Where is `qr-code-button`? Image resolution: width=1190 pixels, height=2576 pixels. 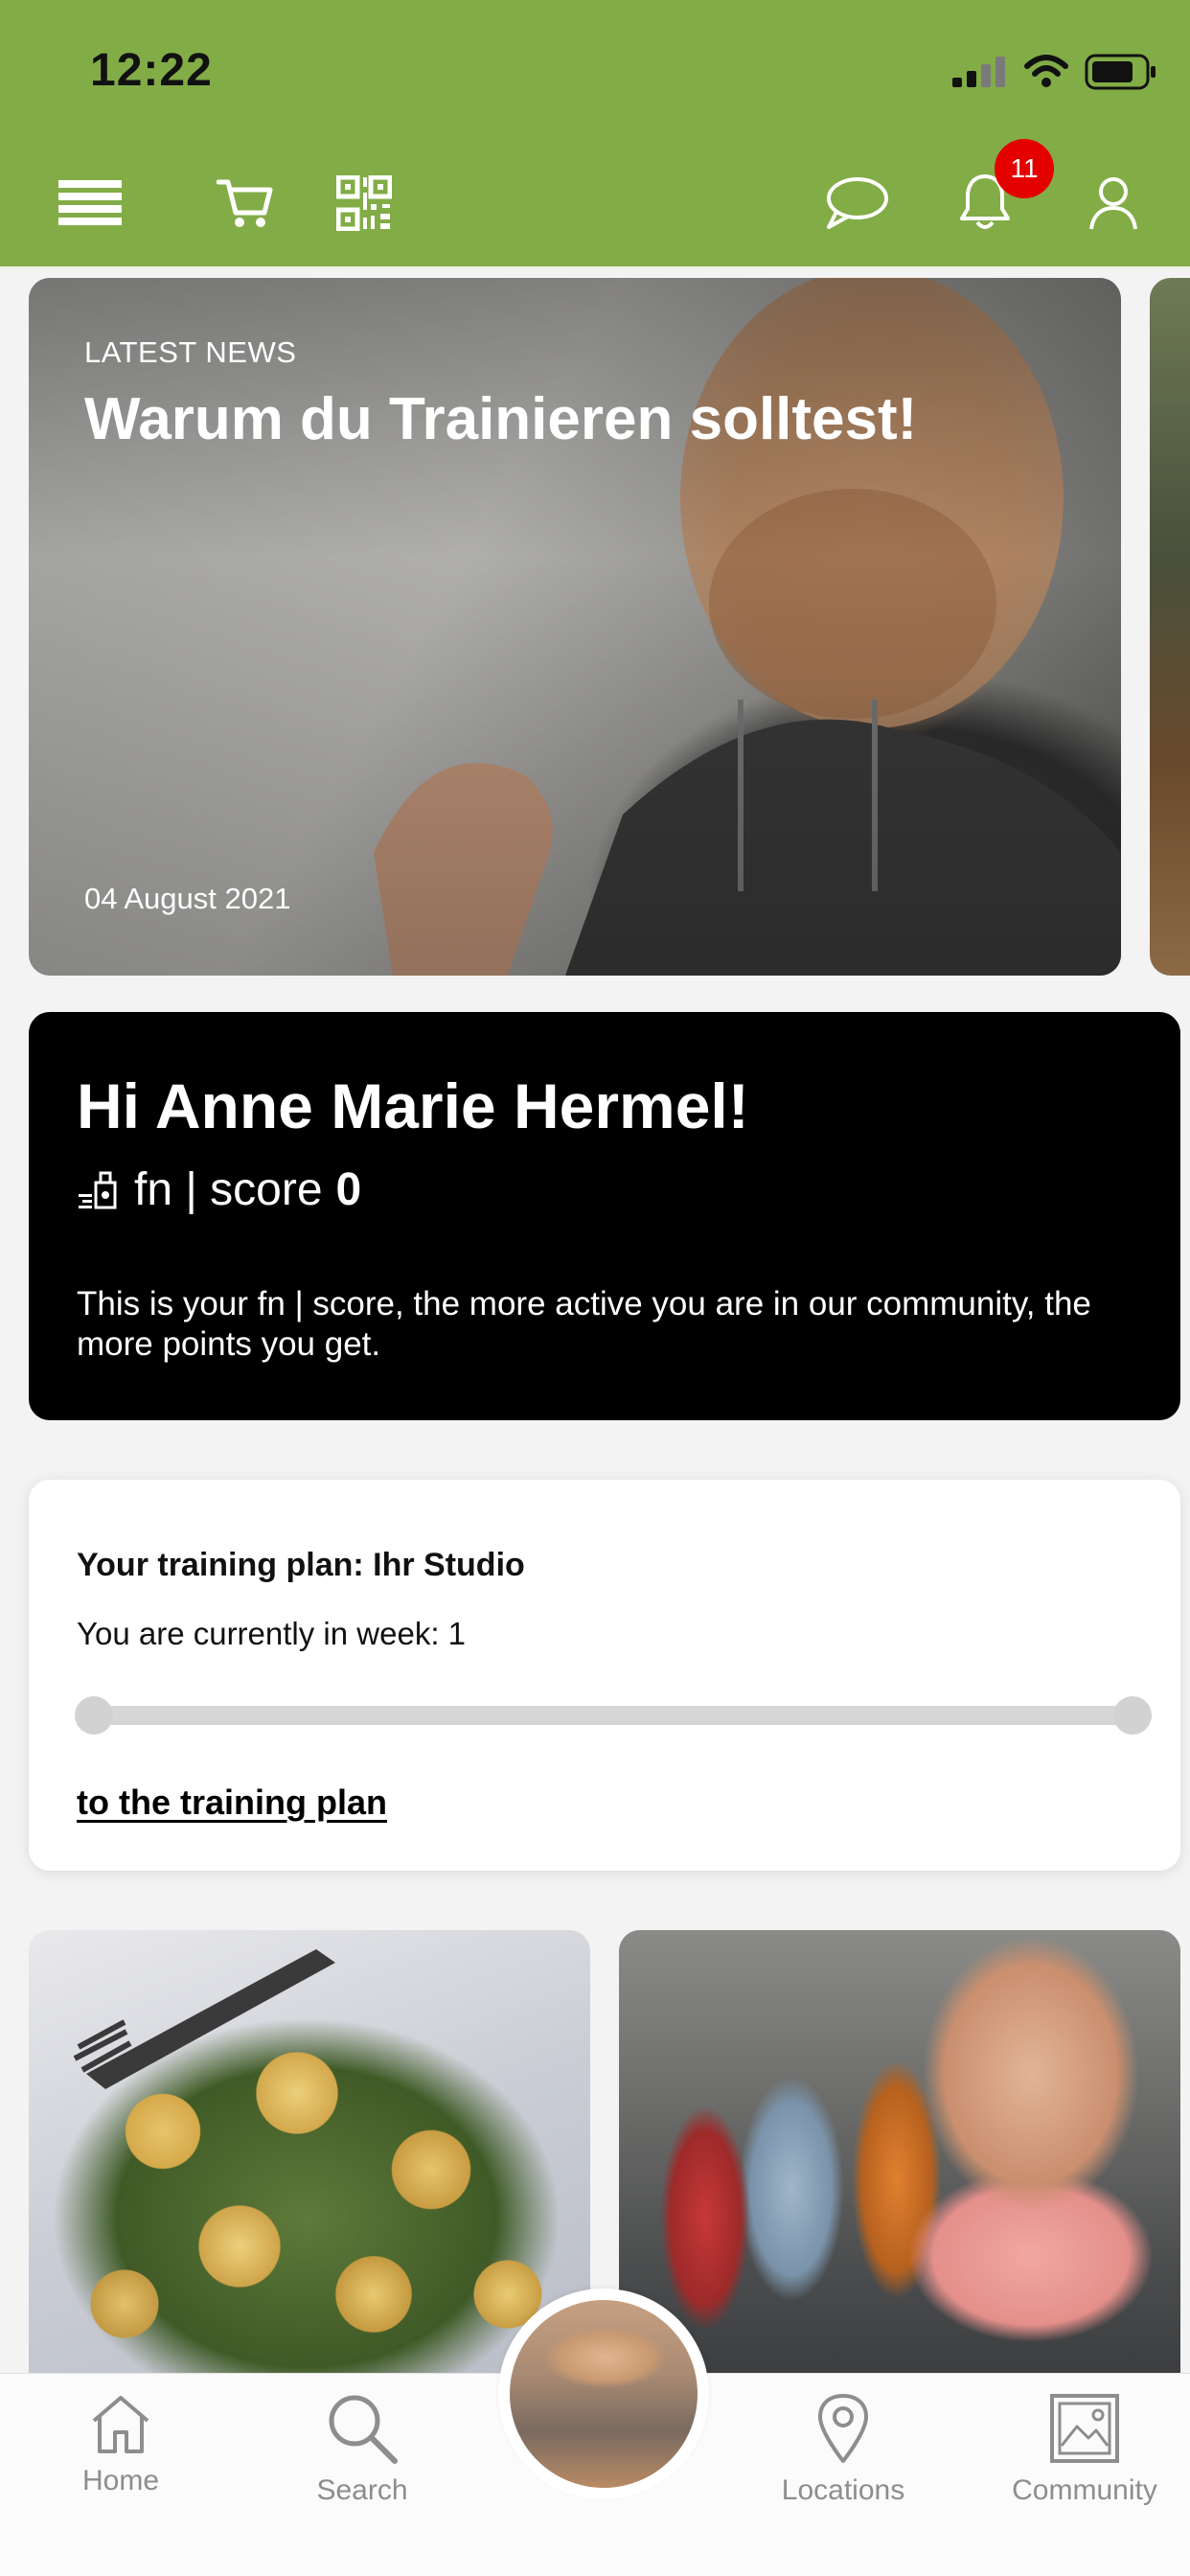 qr-code-button is located at coordinates (364, 203).